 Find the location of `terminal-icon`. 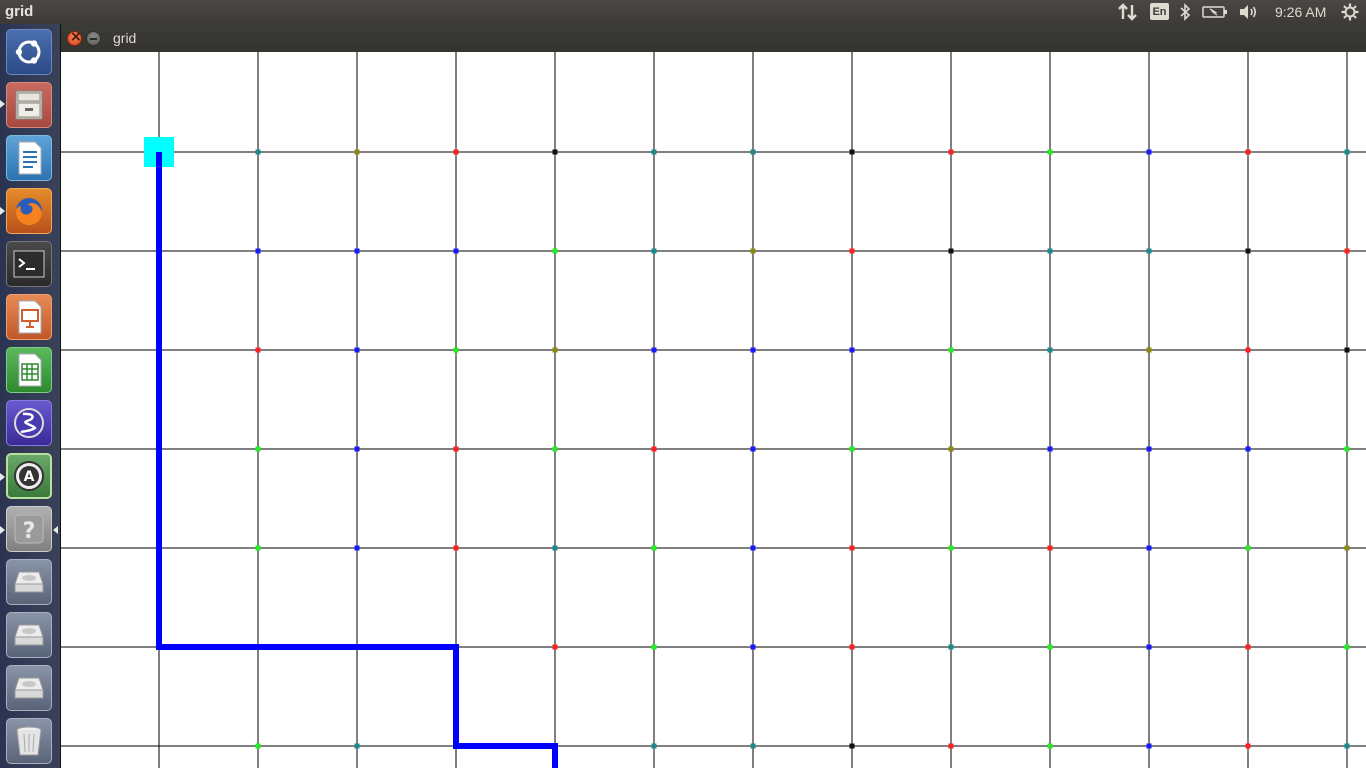

terminal-icon is located at coordinates (29, 264).